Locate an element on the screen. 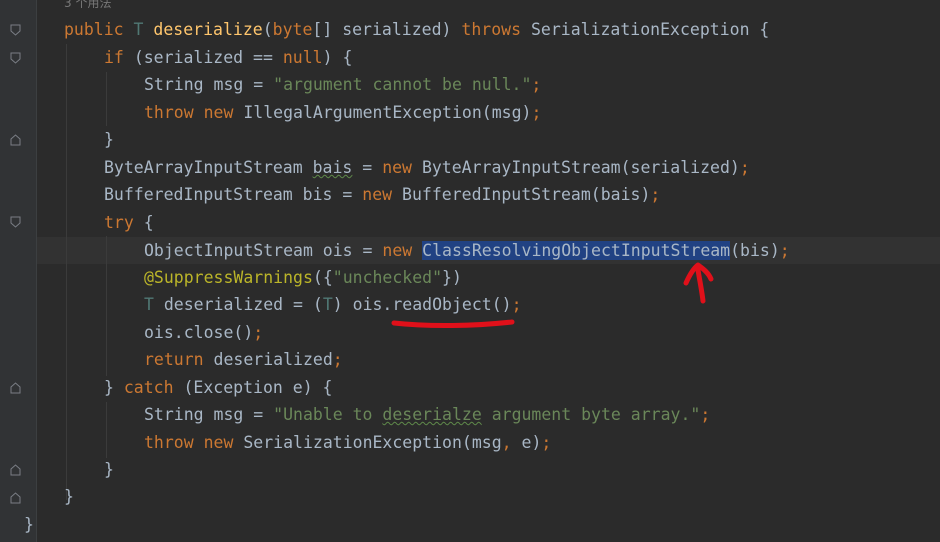 The height and width of the screenshot is (542, 940). code-text: deserialized = ( is located at coordinates (243, 304).